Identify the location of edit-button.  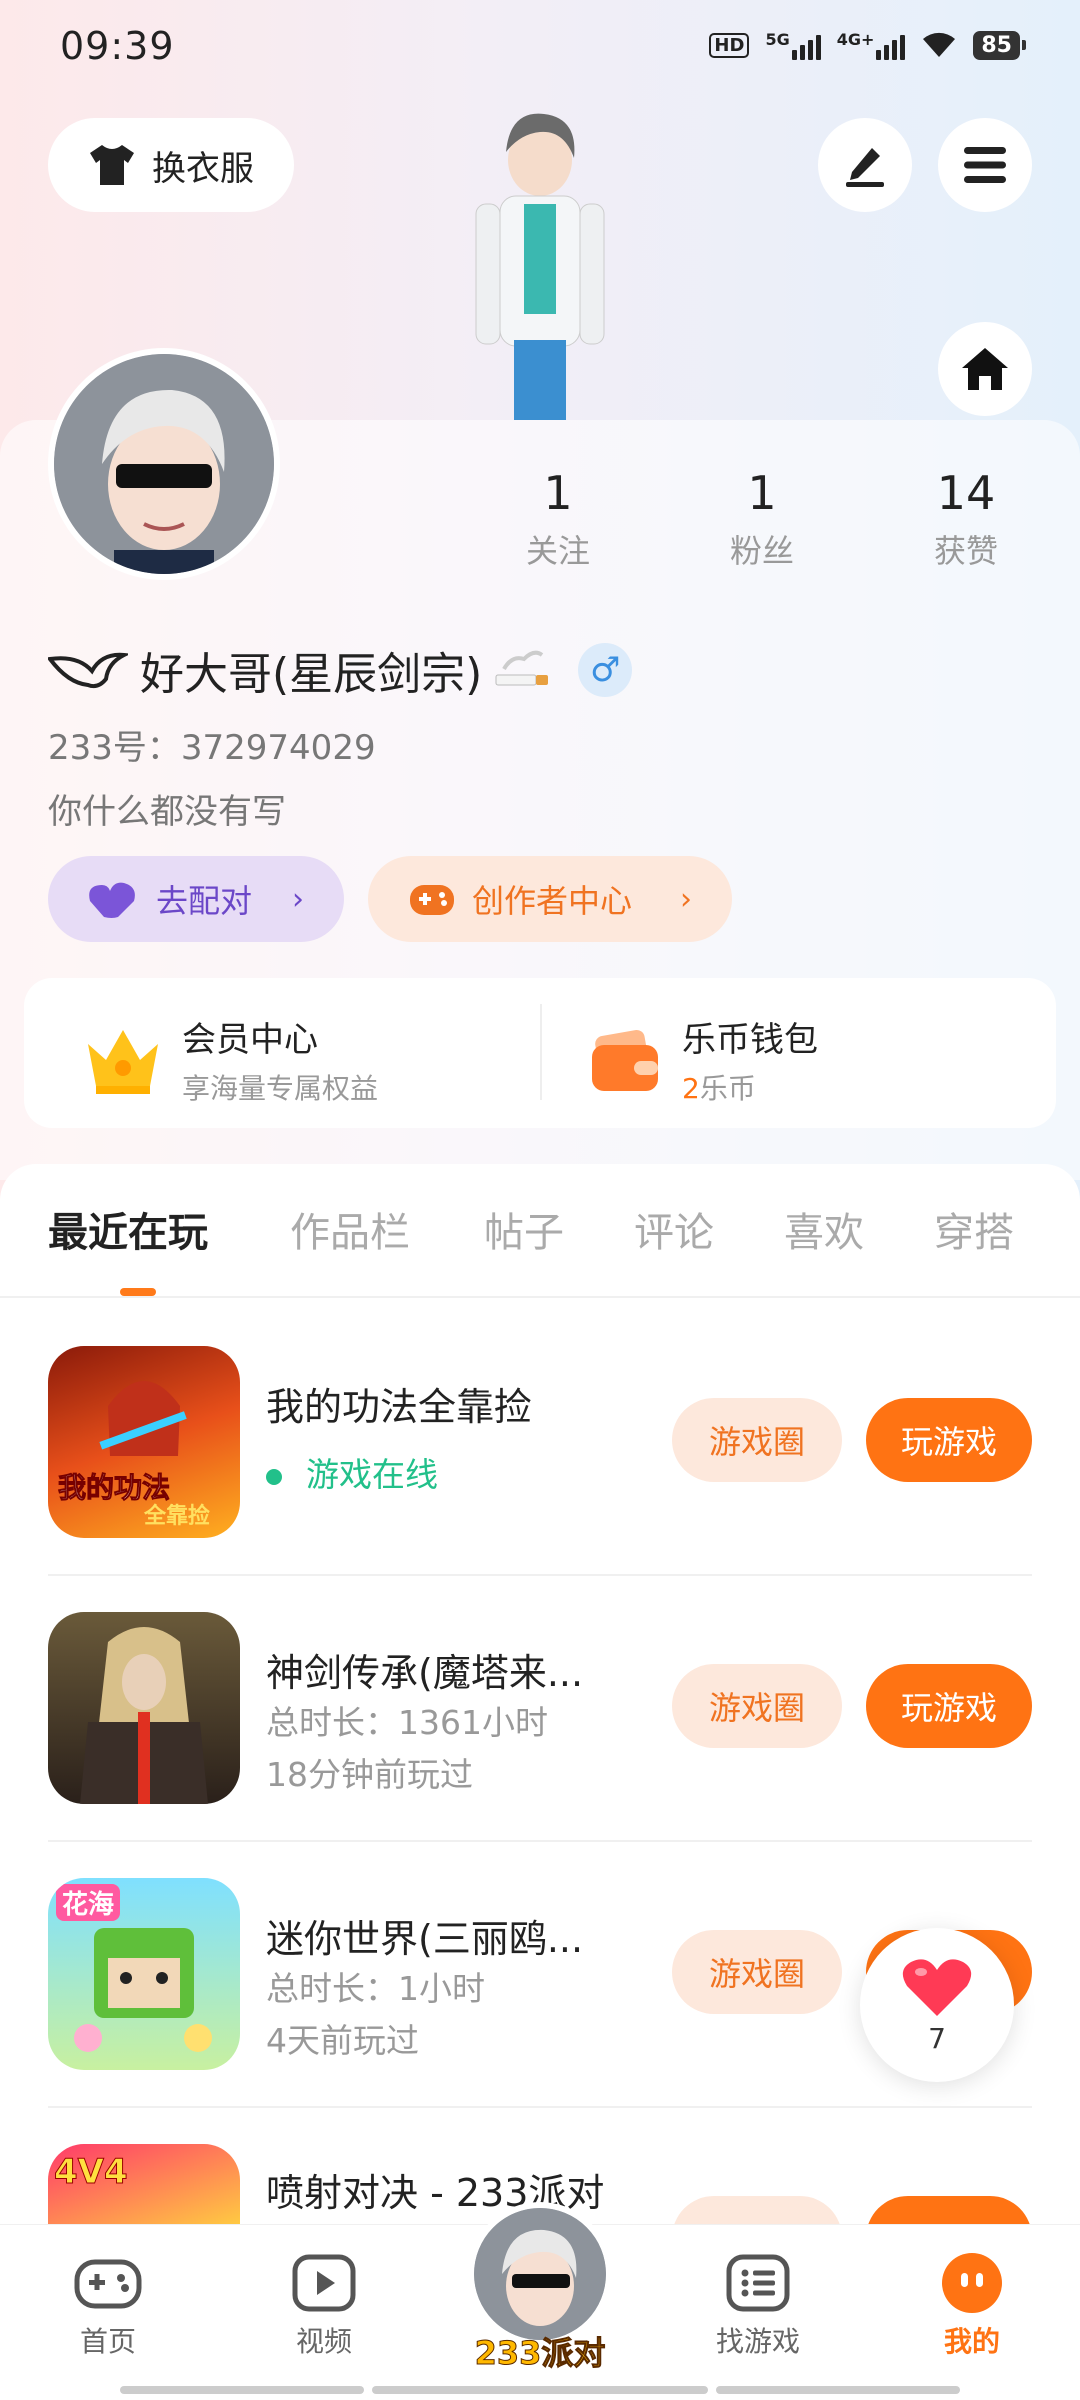
(865, 165).